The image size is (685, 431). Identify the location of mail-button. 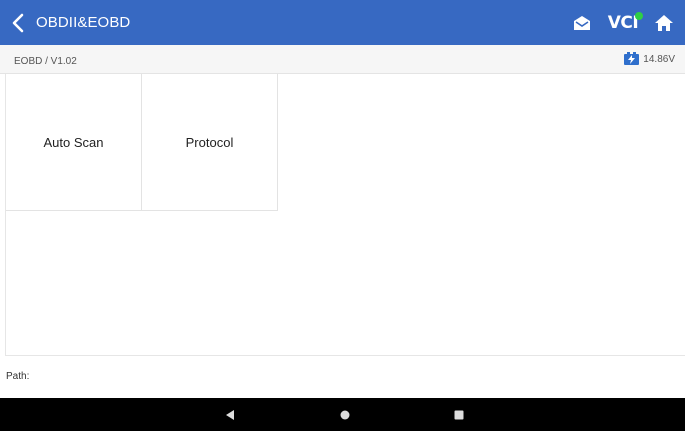
(582, 23).